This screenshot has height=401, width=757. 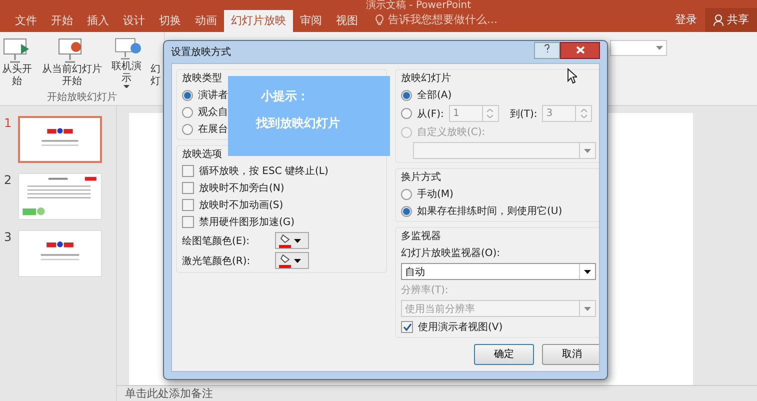 I want to click on option-label: 全部(A), so click(x=434, y=95).